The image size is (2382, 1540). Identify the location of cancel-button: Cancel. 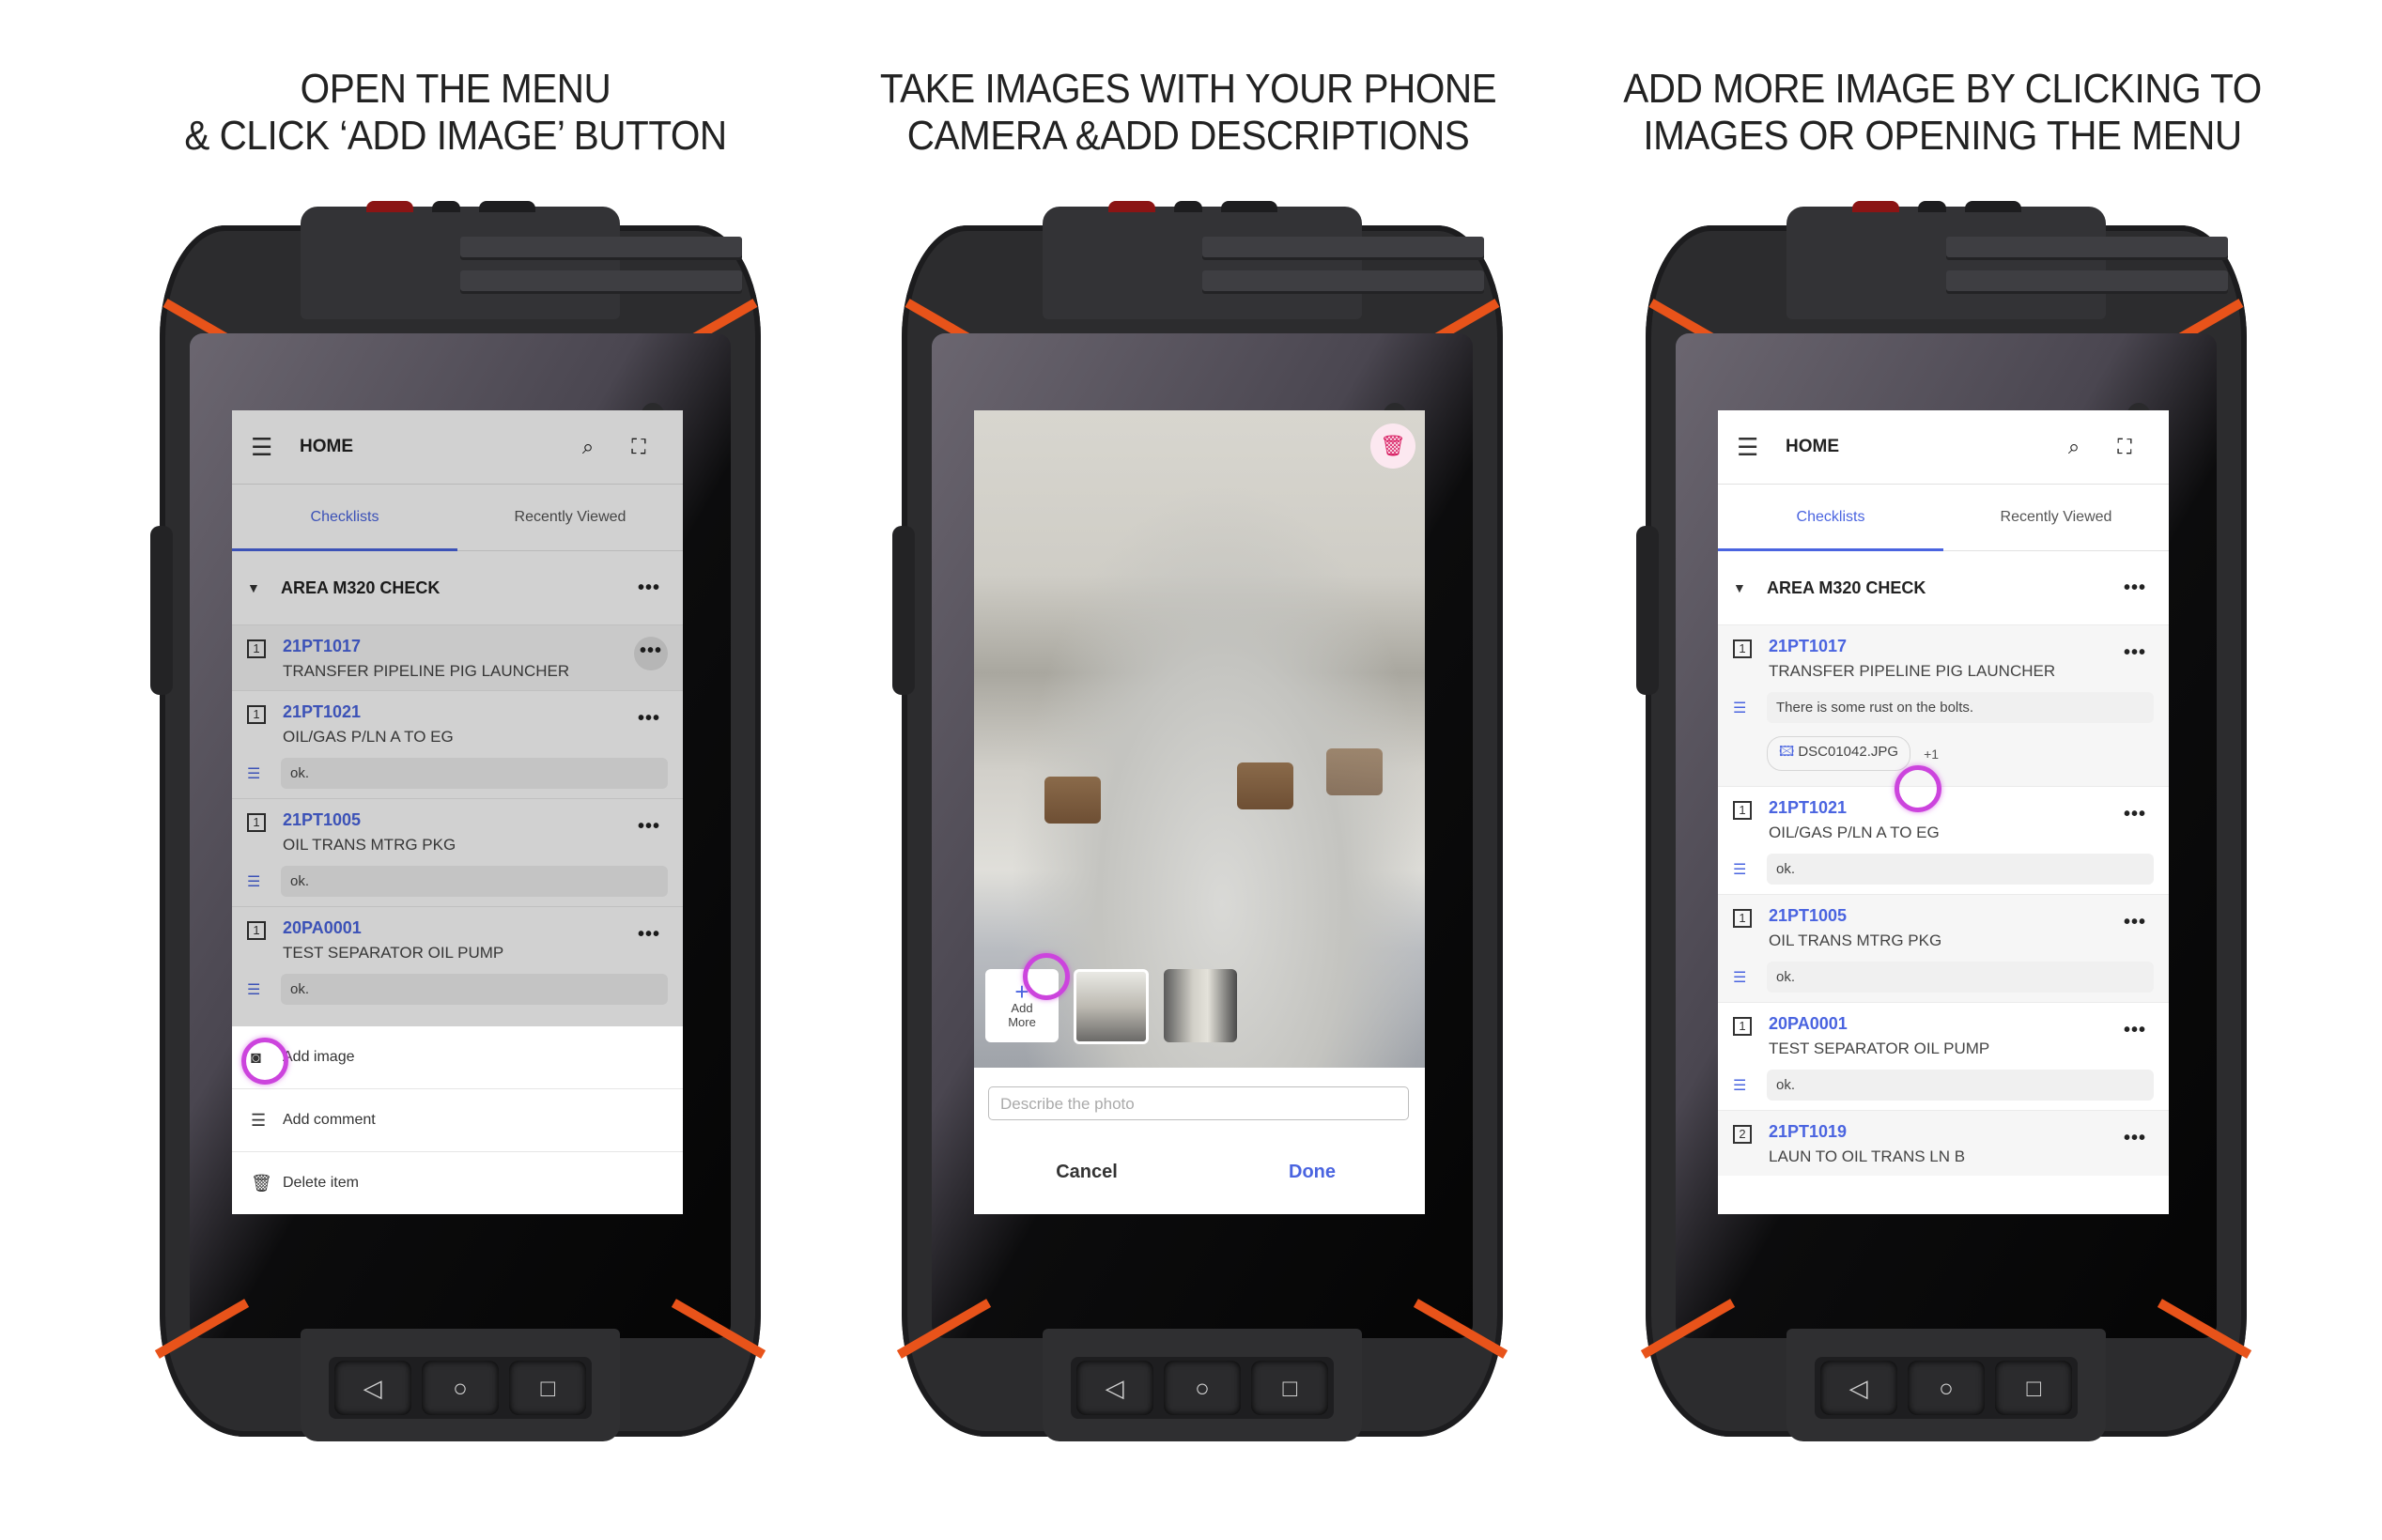
(1087, 1172).